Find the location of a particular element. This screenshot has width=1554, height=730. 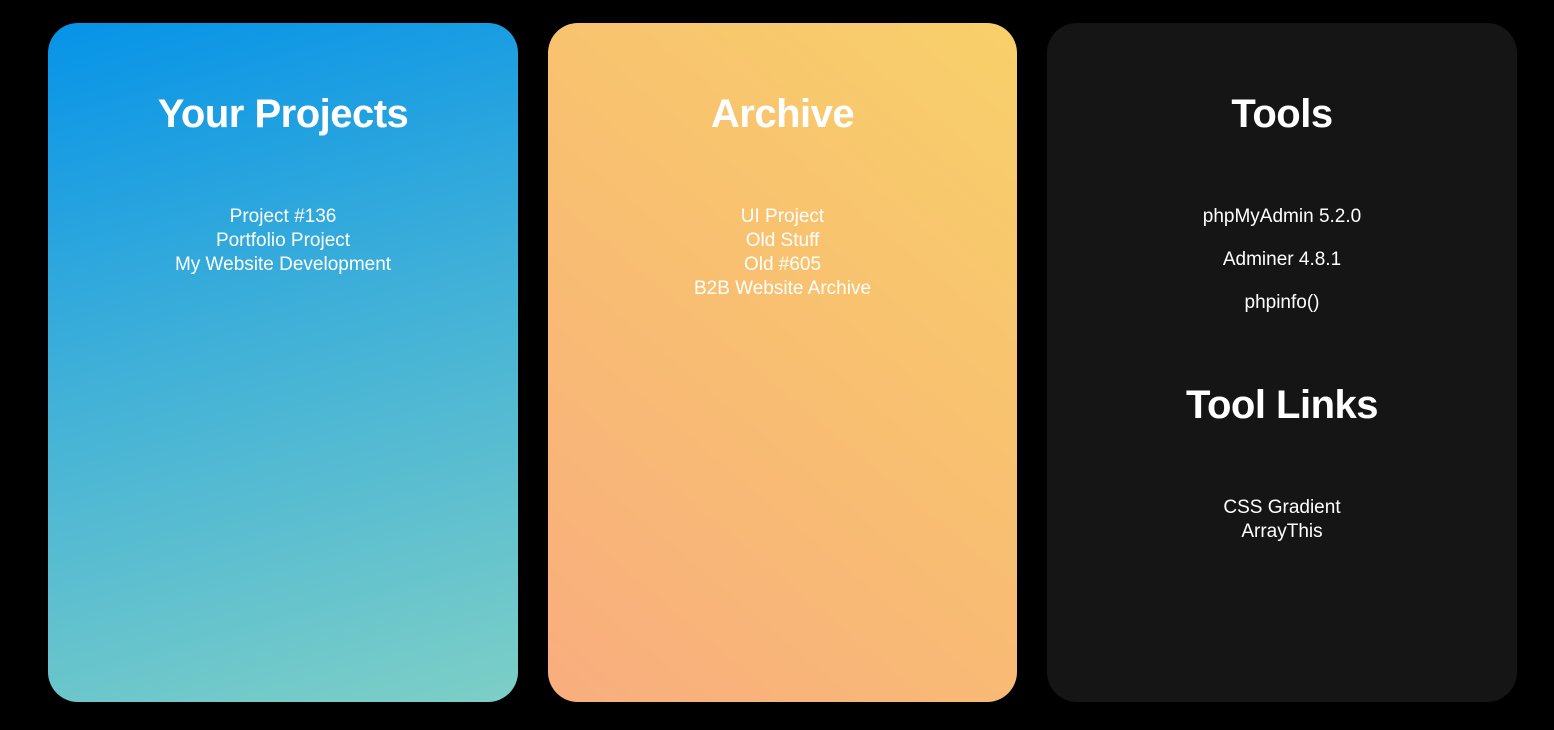

list-item: Old Stuff is located at coordinates (782, 241).